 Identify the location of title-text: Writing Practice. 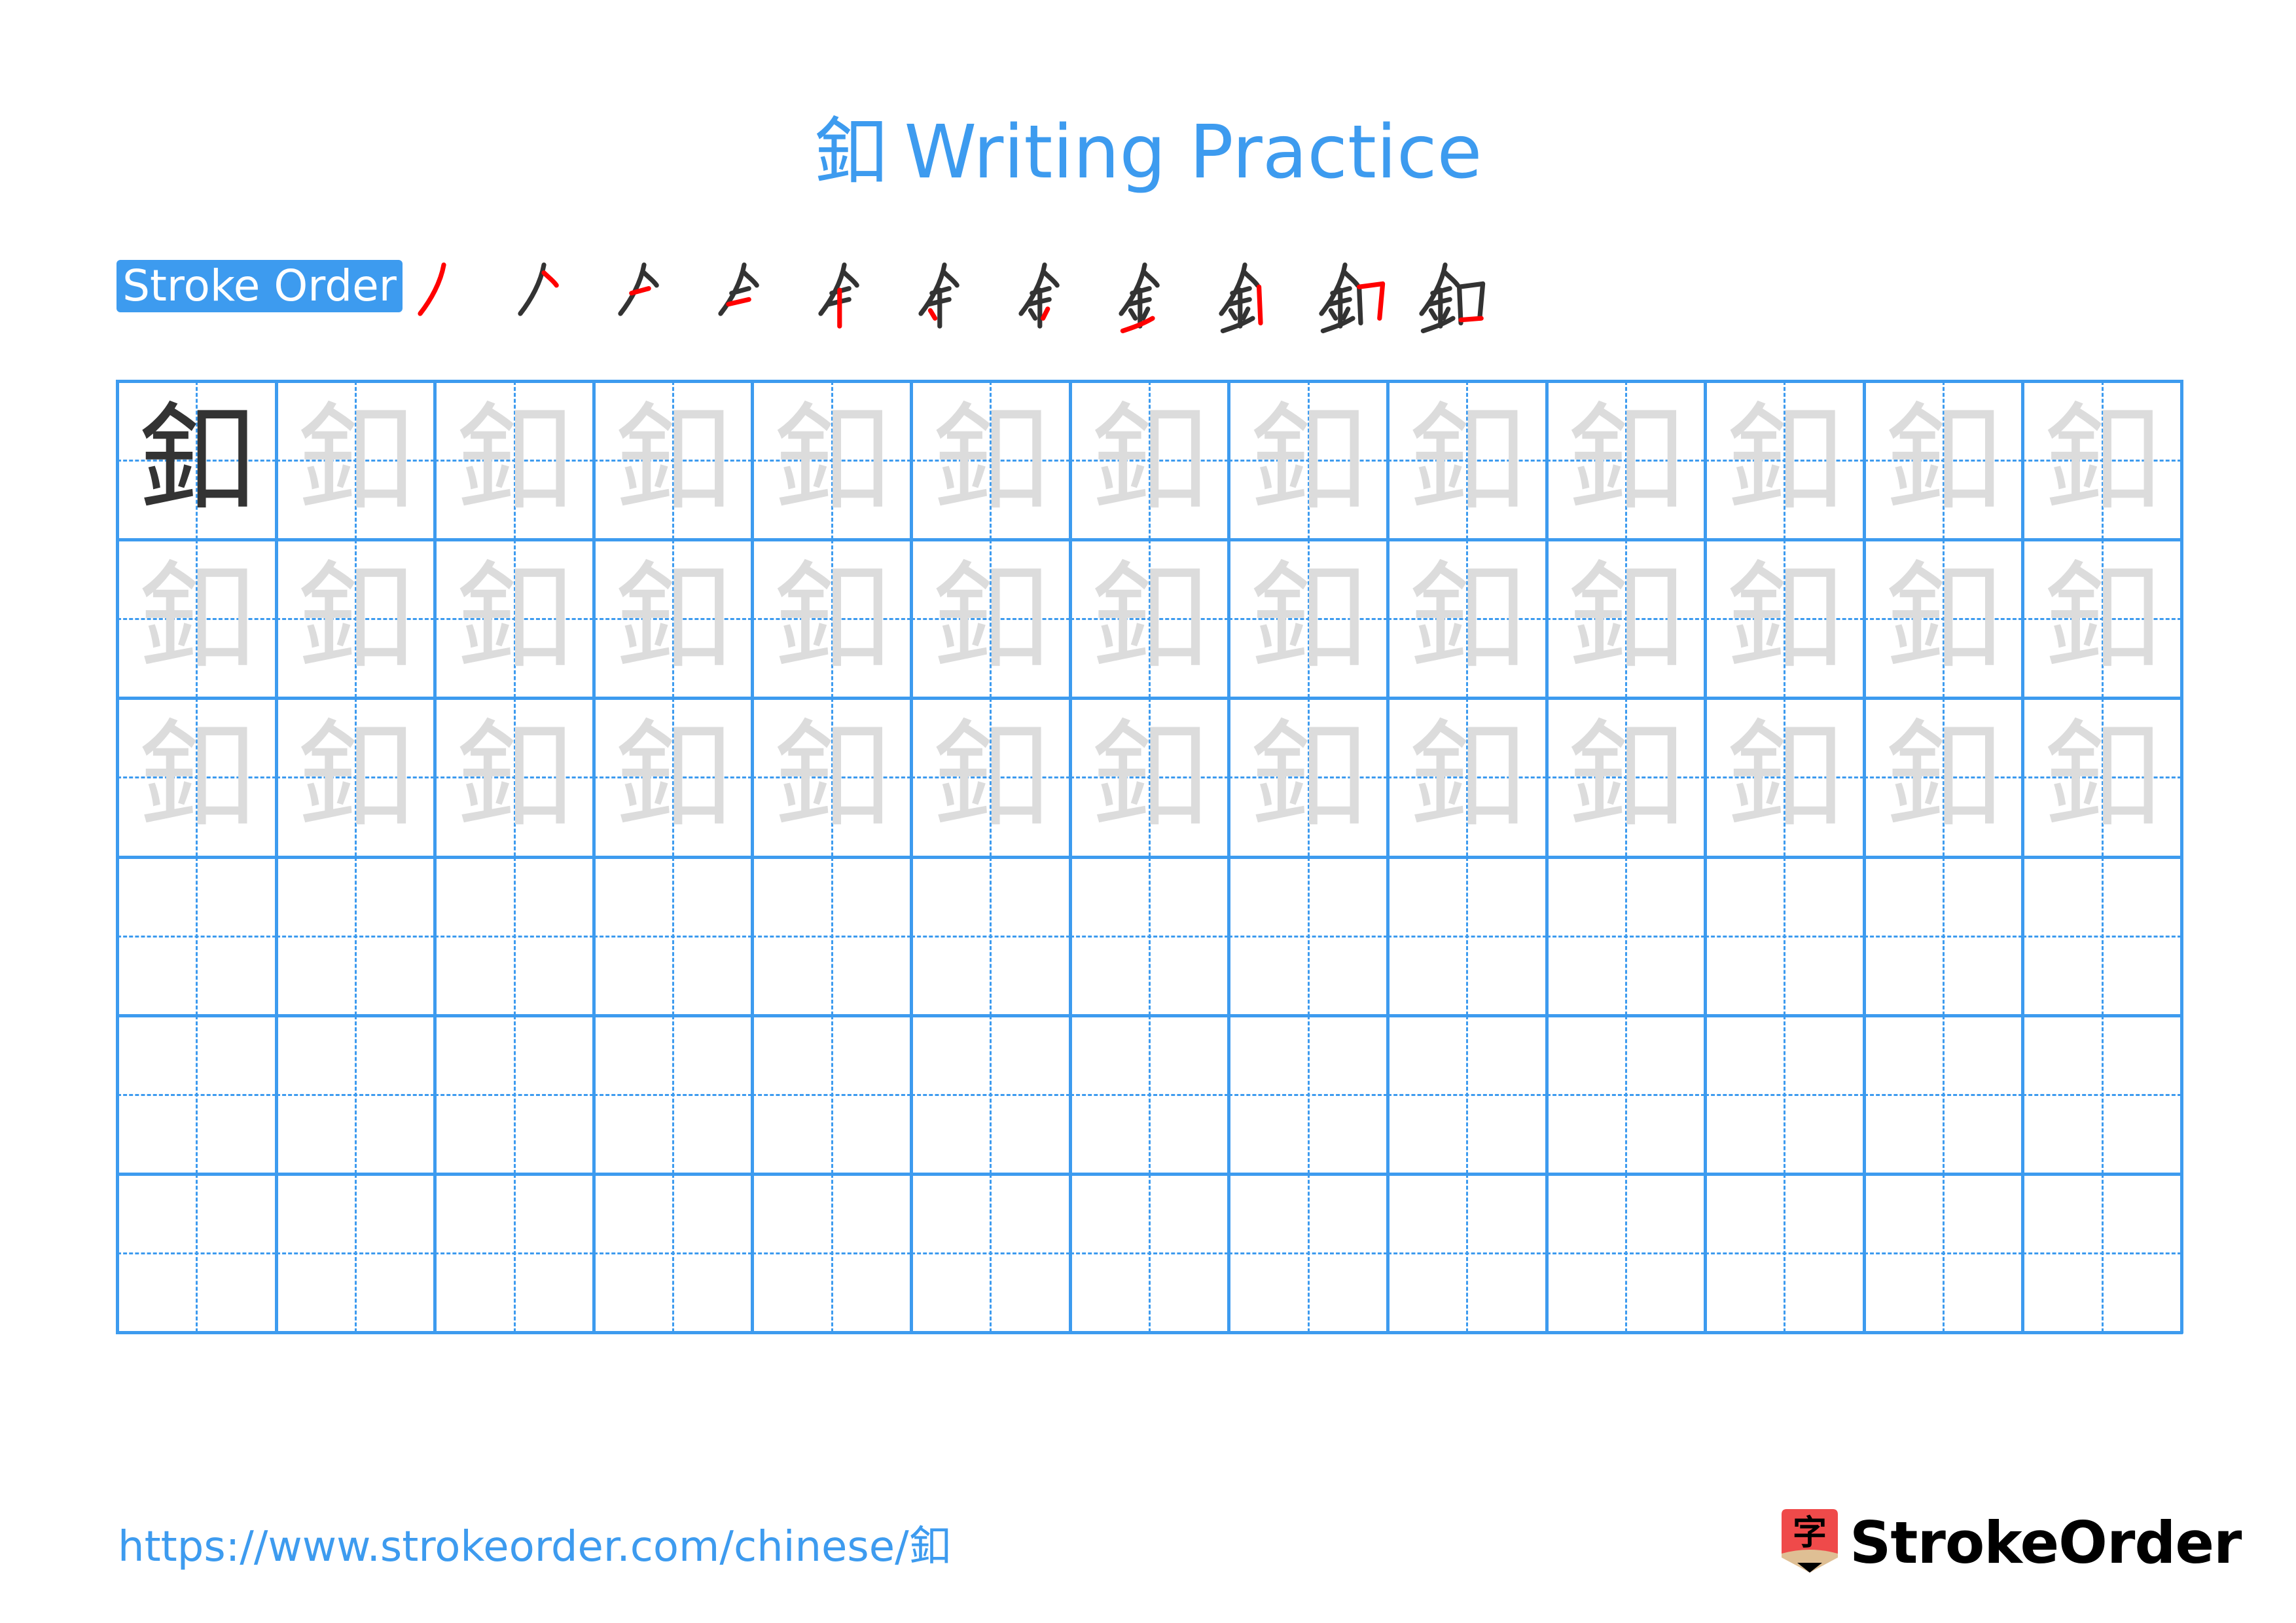
(1193, 152).